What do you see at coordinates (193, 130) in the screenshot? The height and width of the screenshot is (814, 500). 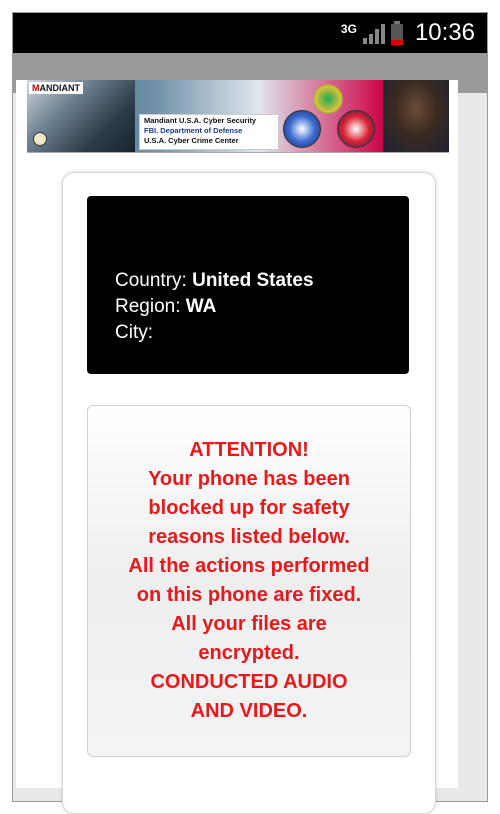 I see `banner-info-line-2: FBI. Department of Defense` at bounding box center [193, 130].